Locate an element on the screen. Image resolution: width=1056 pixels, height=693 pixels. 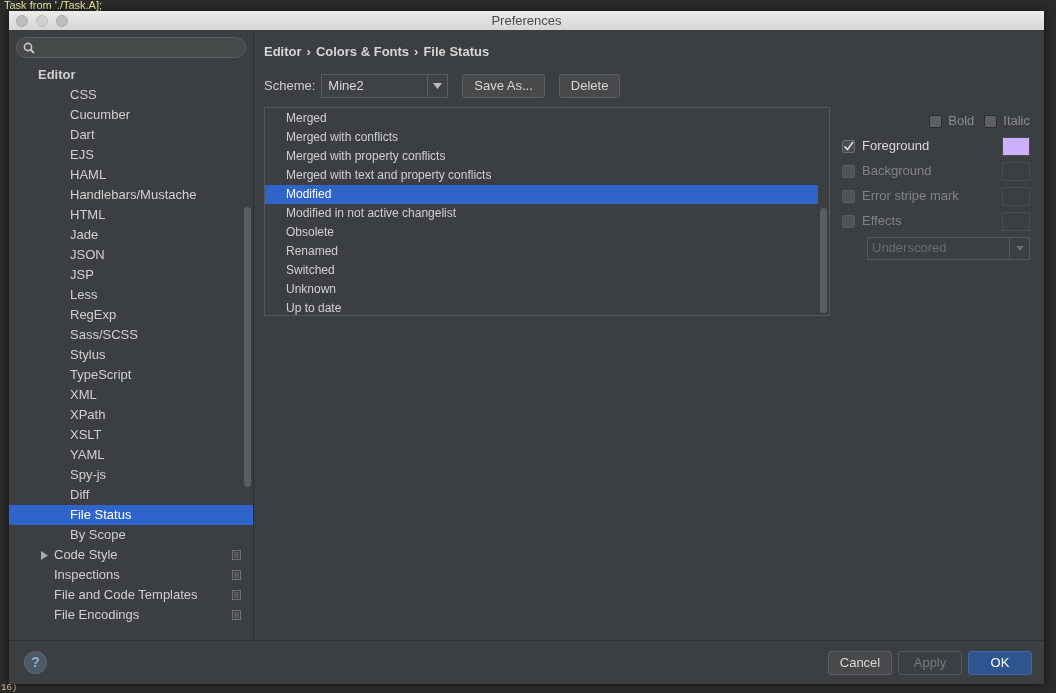
status-list-item: Unknown is located at coordinates (541, 289).